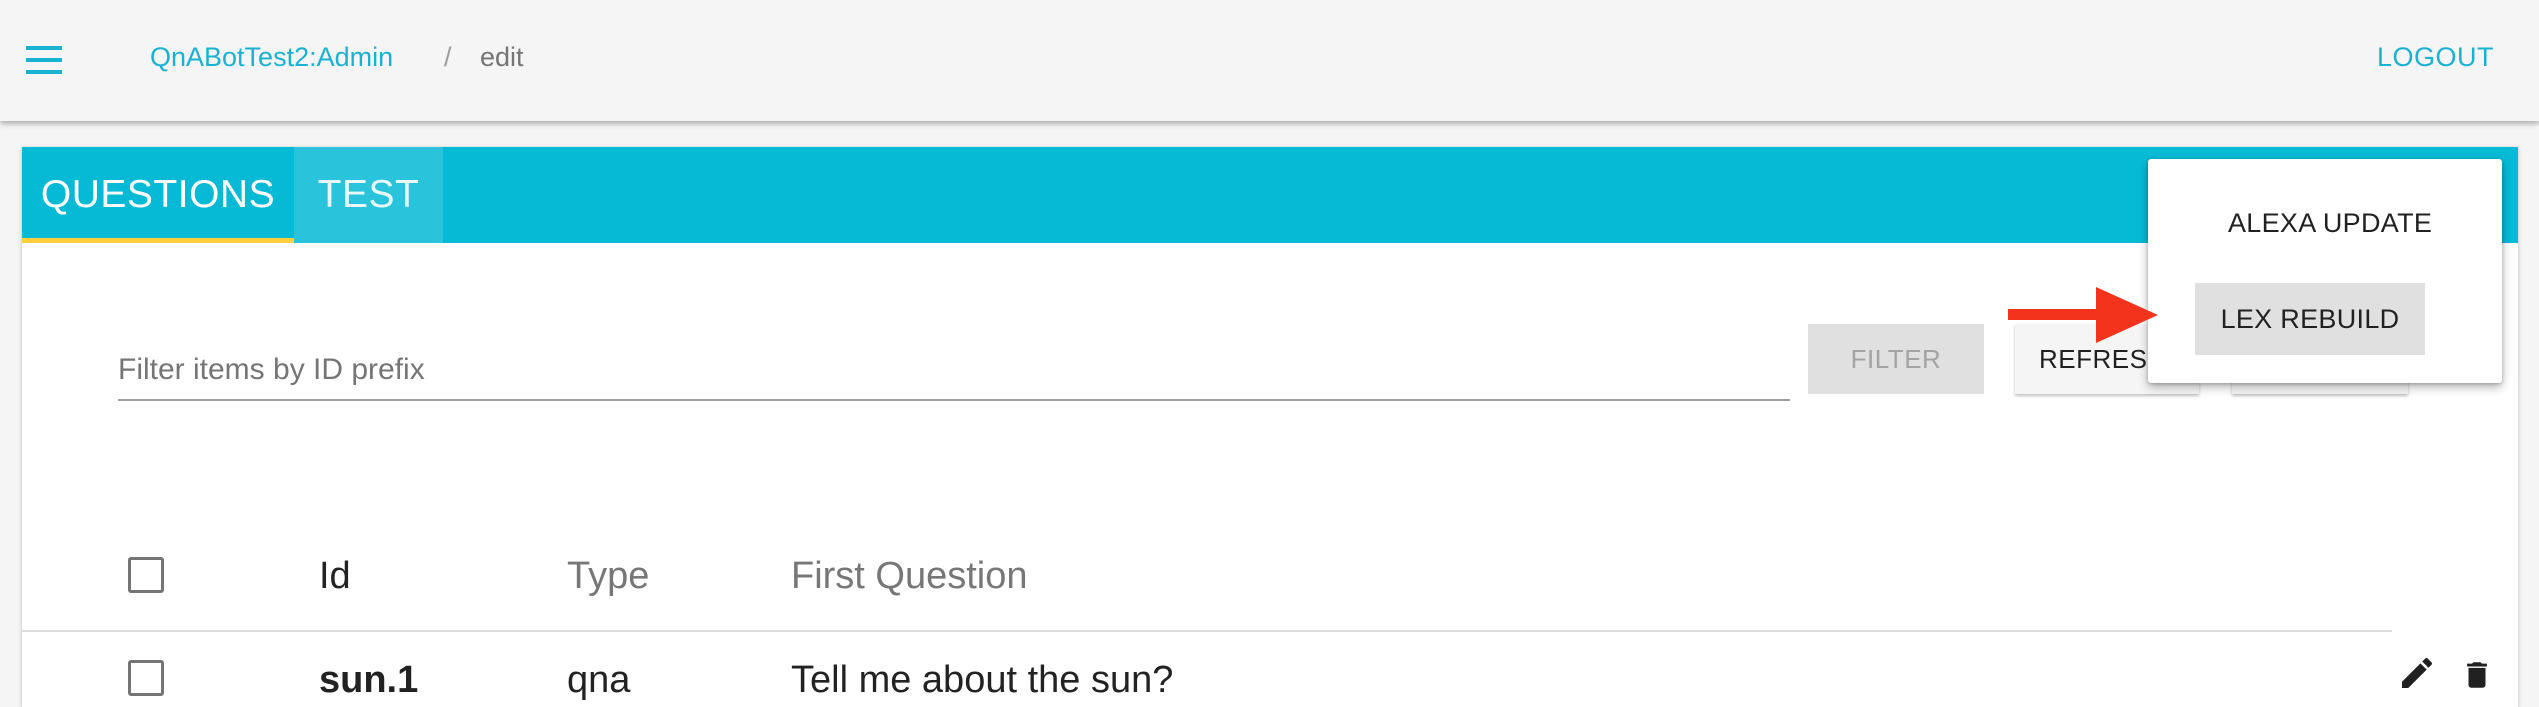 This screenshot has width=2539, height=707. I want to click on menu-item-alexa-update: ALEXA UPDATE, so click(2330, 223).